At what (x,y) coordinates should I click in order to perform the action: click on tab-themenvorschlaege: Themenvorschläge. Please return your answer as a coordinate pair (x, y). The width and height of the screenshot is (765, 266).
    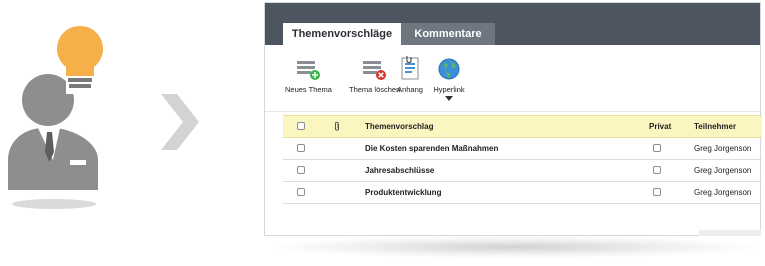
    Looking at the image, I should click on (342, 34).